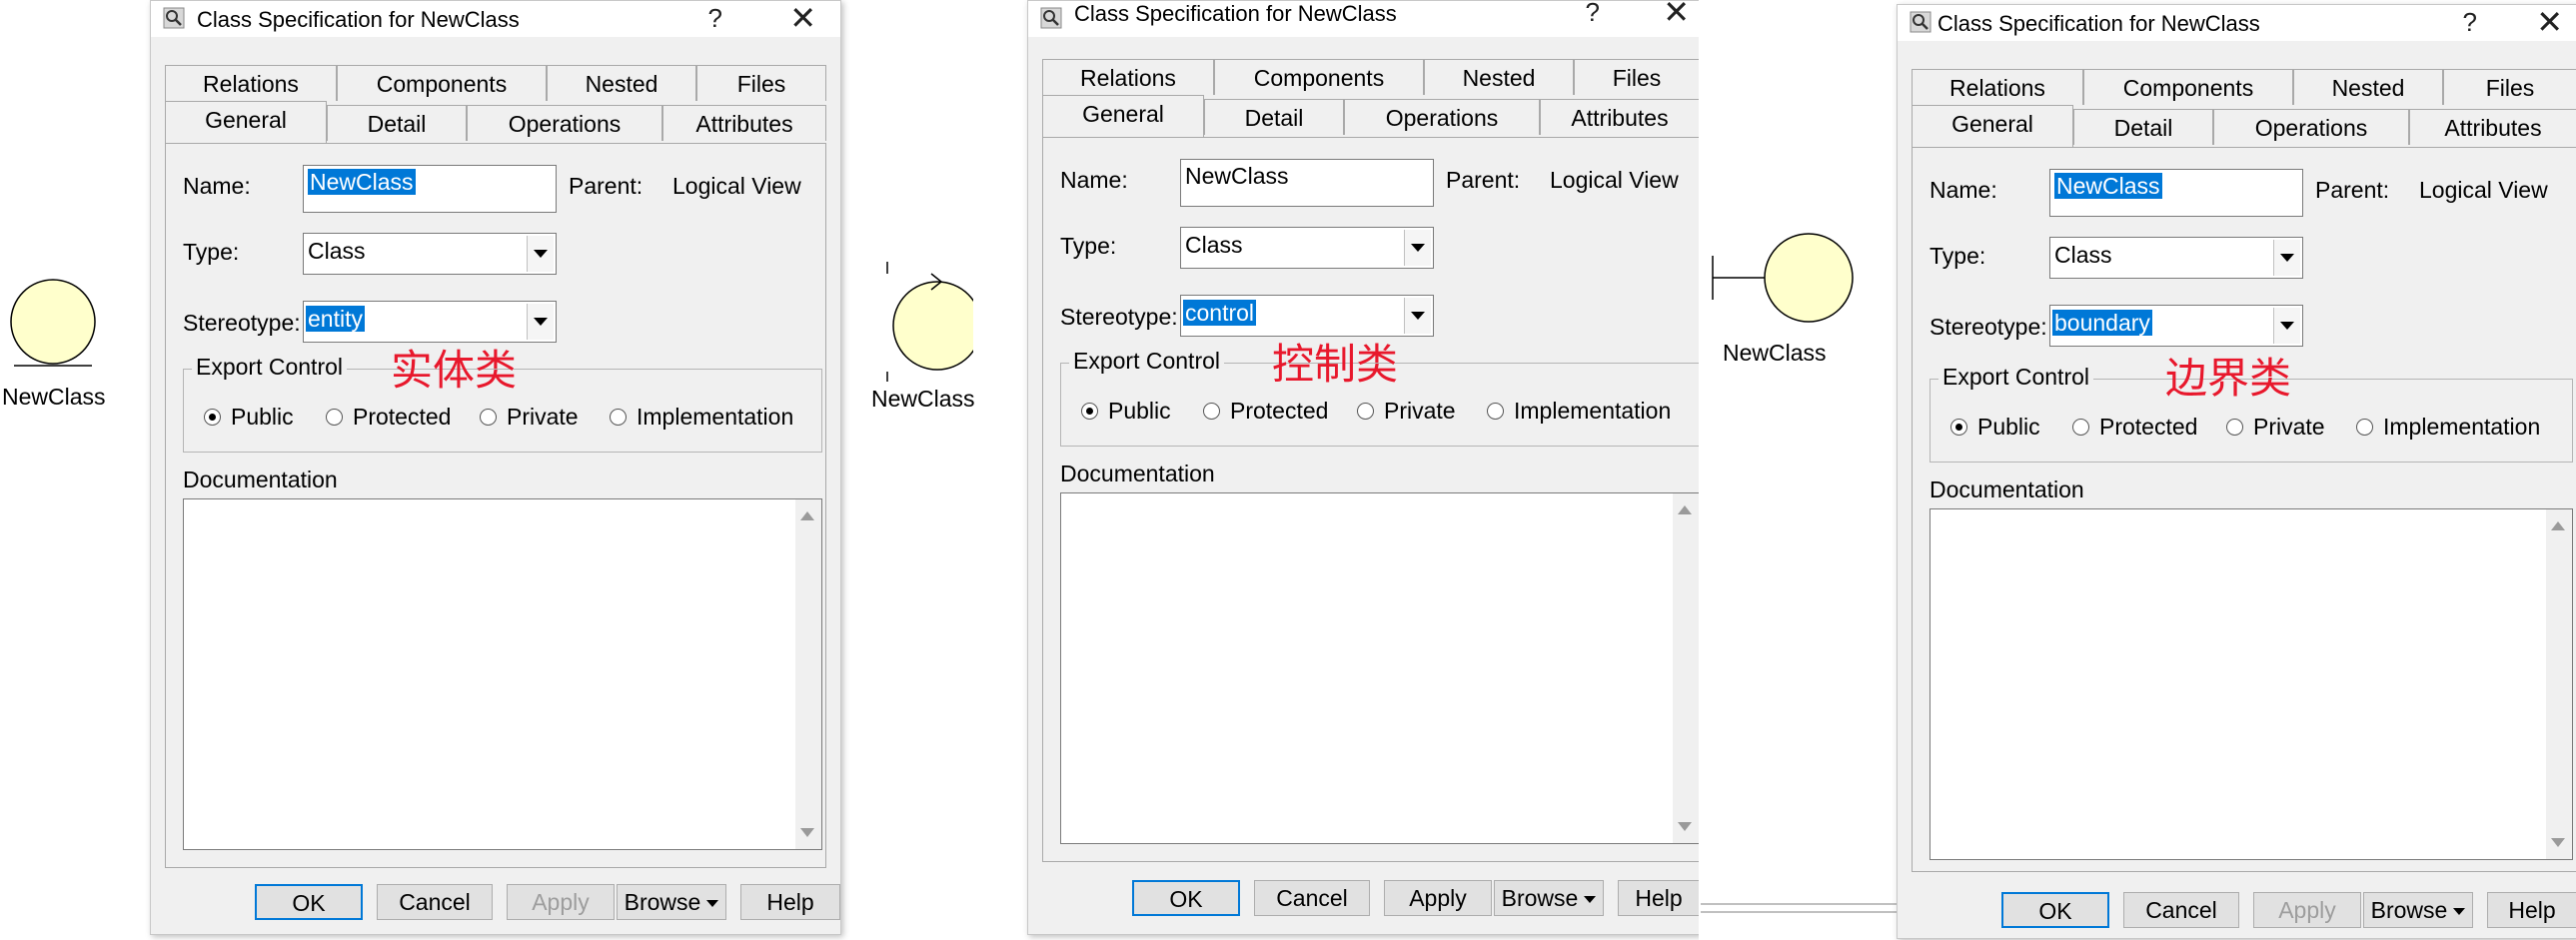  What do you see at coordinates (1784, 279) in the screenshot?
I see `boundary-class-icon` at bounding box center [1784, 279].